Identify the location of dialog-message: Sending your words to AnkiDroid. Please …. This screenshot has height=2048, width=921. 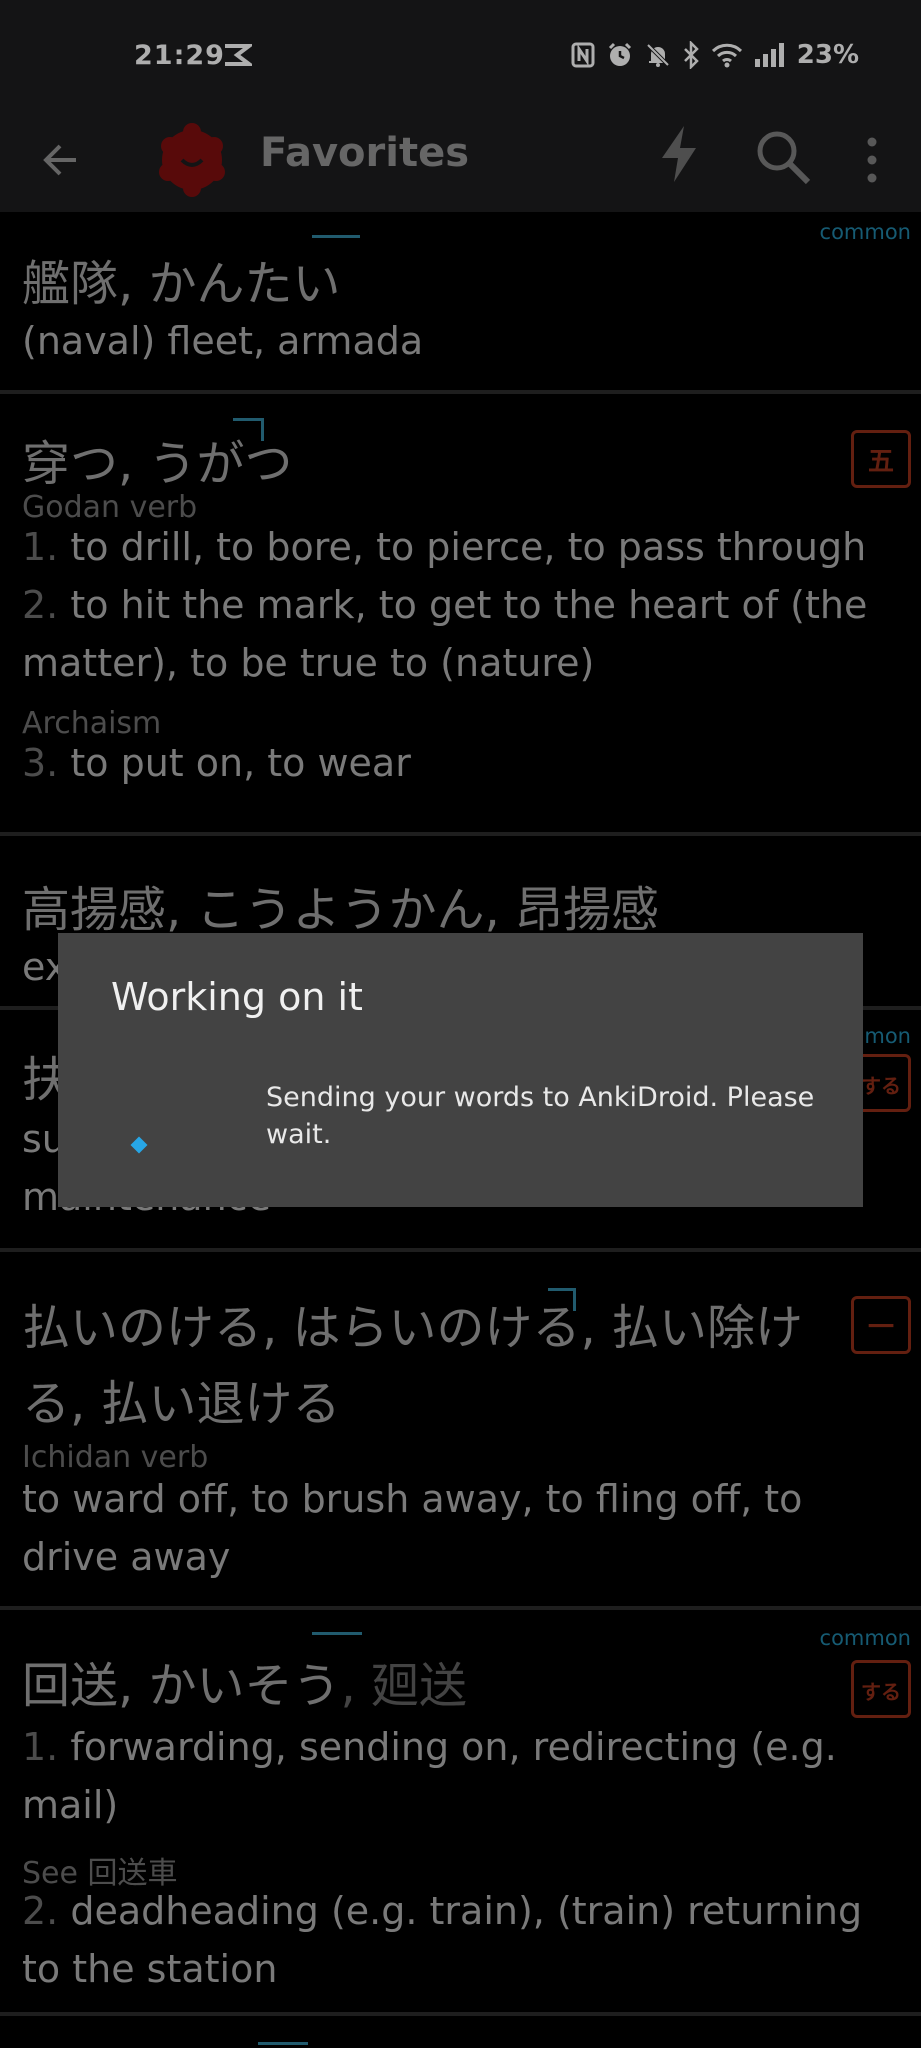
(540, 1116).